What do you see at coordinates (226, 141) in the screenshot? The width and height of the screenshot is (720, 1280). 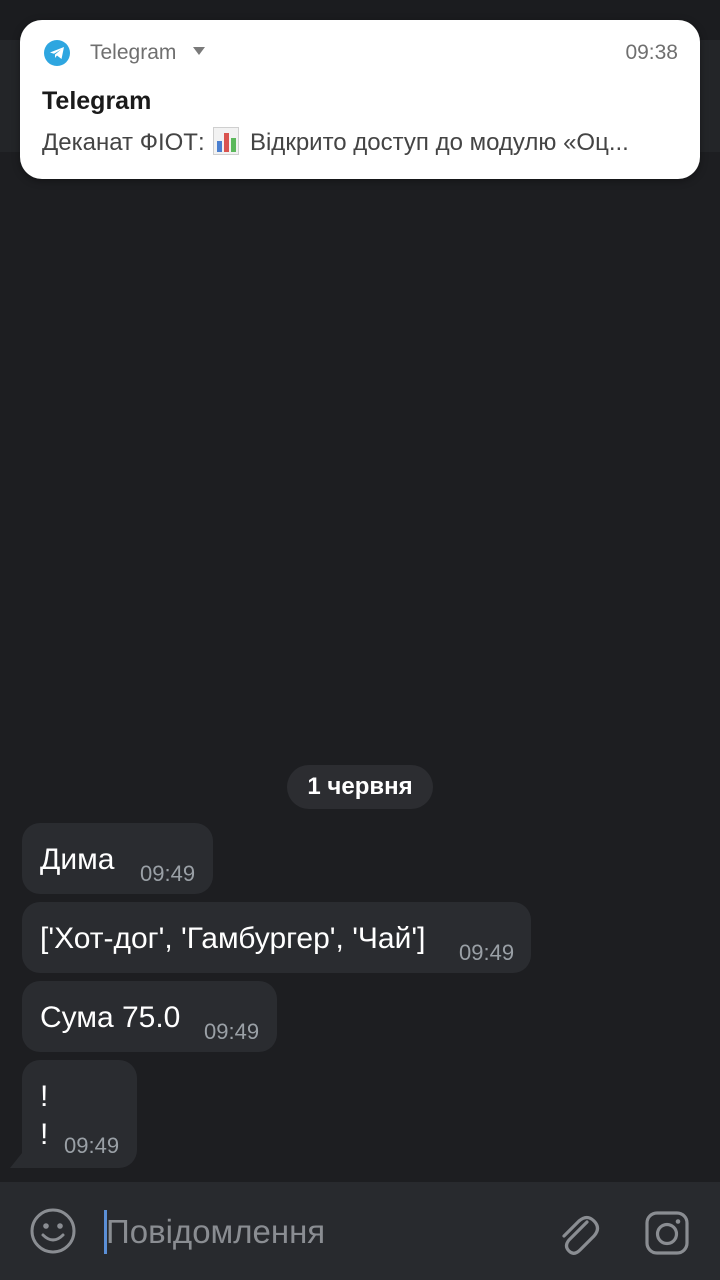 I see `bar-chart-emoji-icon` at bounding box center [226, 141].